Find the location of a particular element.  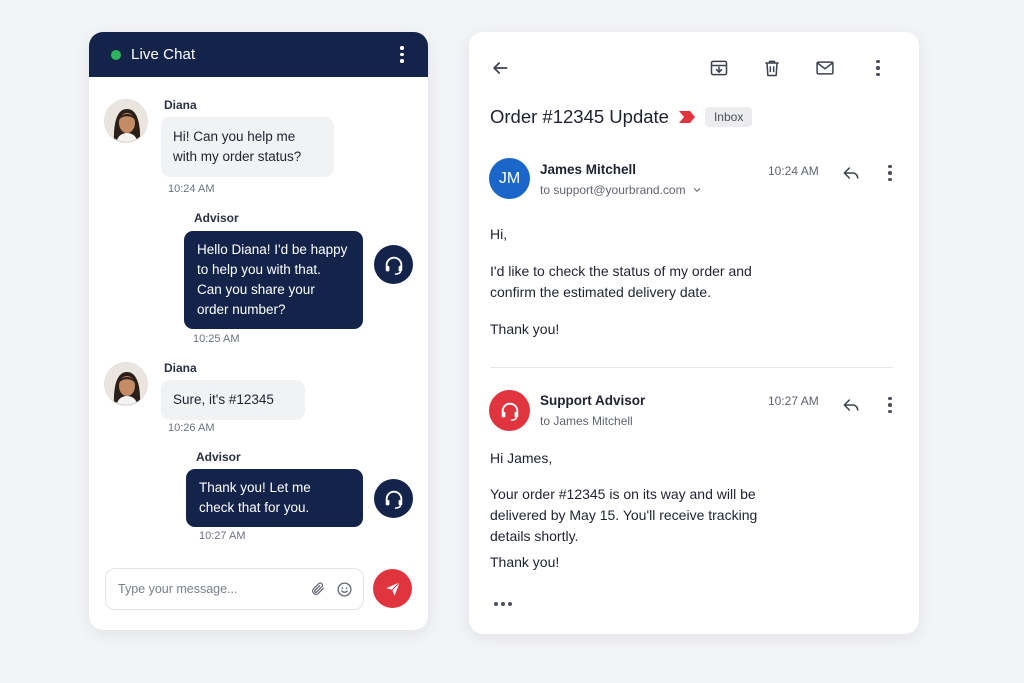

message-composer is located at coordinates (234, 589).